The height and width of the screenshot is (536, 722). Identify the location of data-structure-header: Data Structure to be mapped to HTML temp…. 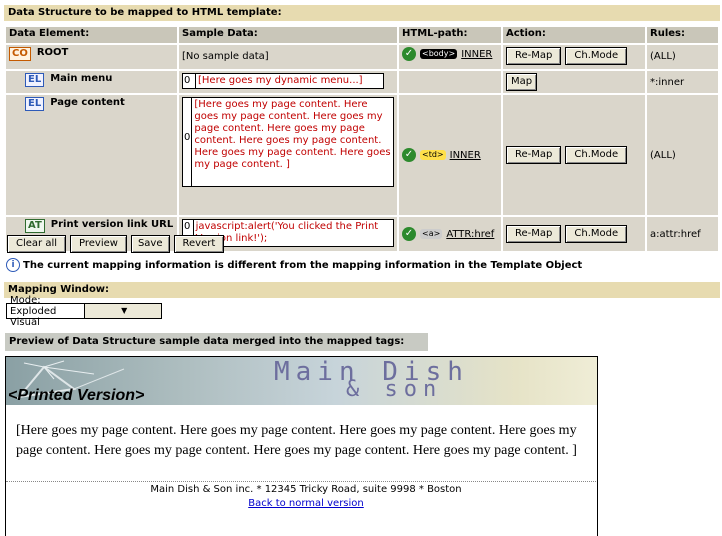
(362, 13).